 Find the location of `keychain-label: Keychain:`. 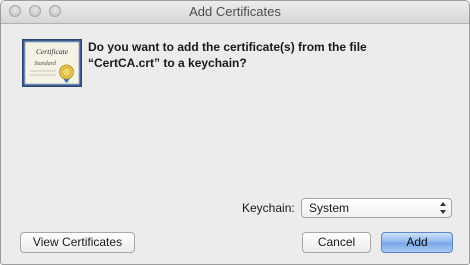

keychain-label: Keychain: is located at coordinates (268, 208).